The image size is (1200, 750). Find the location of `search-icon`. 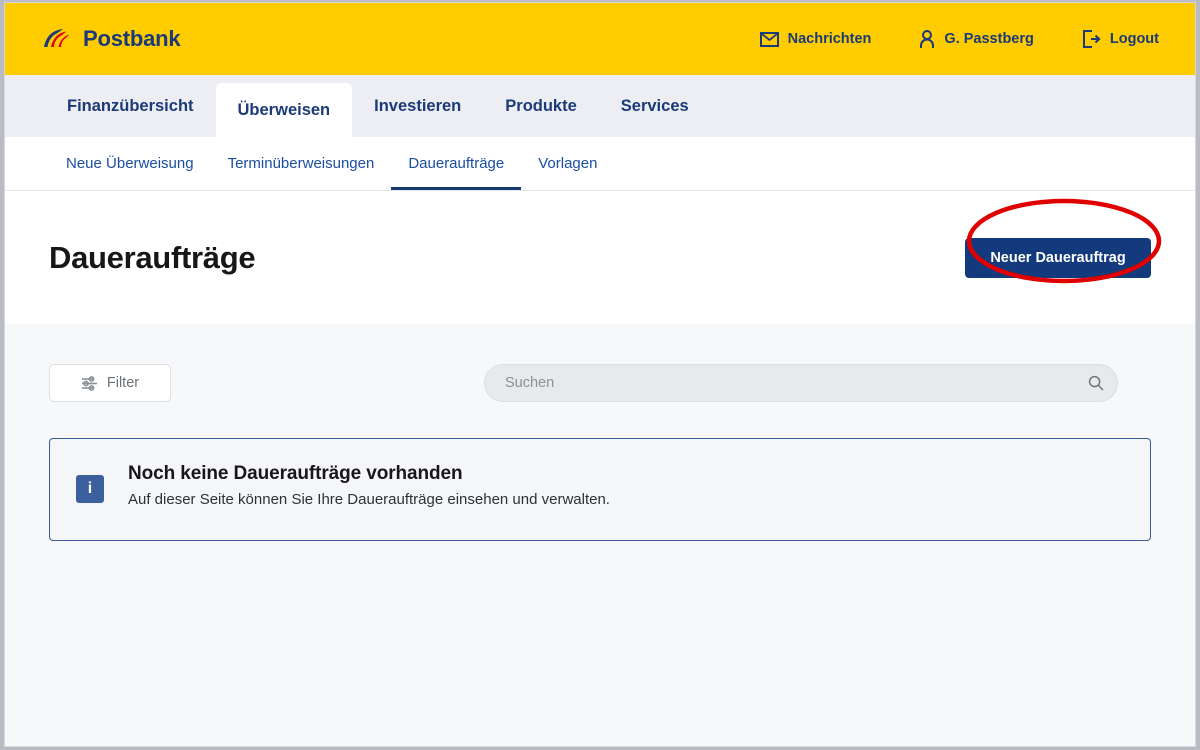

search-icon is located at coordinates (1096, 383).